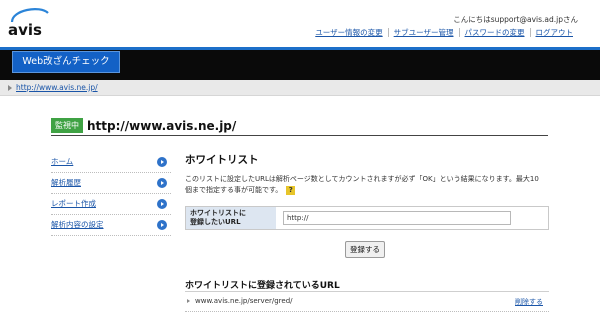 The height and width of the screenshot is (330, 600). What do you see at coordinates (365, 249) in the screenshot?
I see `register-button: 登録する` at bounding box center [365, 249].